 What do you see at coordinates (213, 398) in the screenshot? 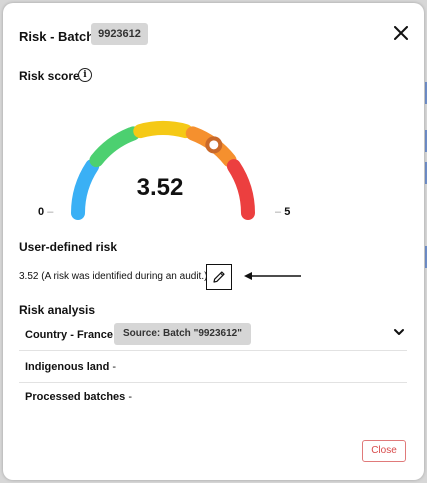
I see `analysis-row-processed-batches: Processed batches -` at bounding box center [213, 398].